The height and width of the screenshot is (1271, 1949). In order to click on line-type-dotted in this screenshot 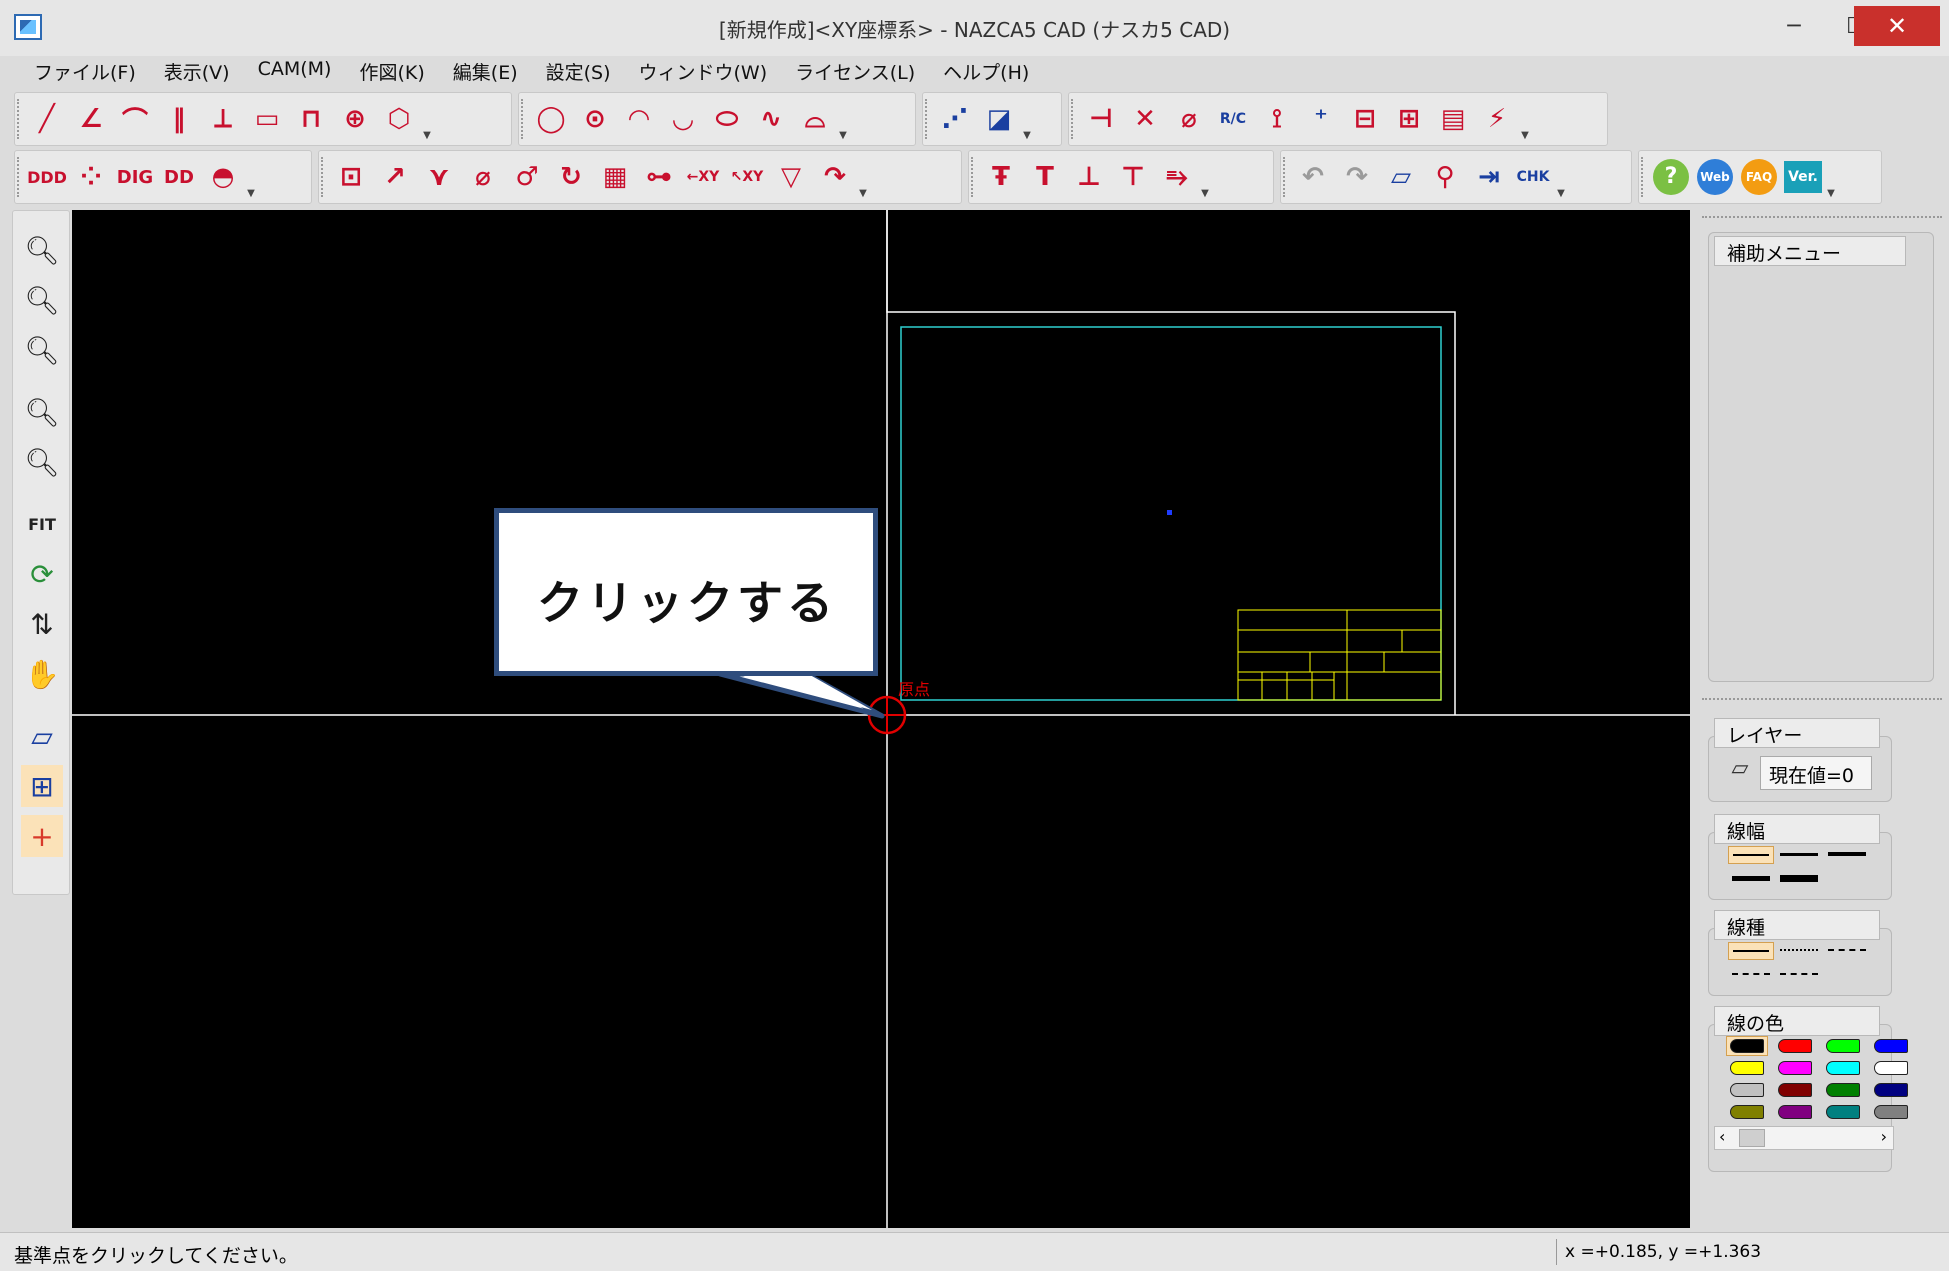, I will do `click(1799, 951)`.